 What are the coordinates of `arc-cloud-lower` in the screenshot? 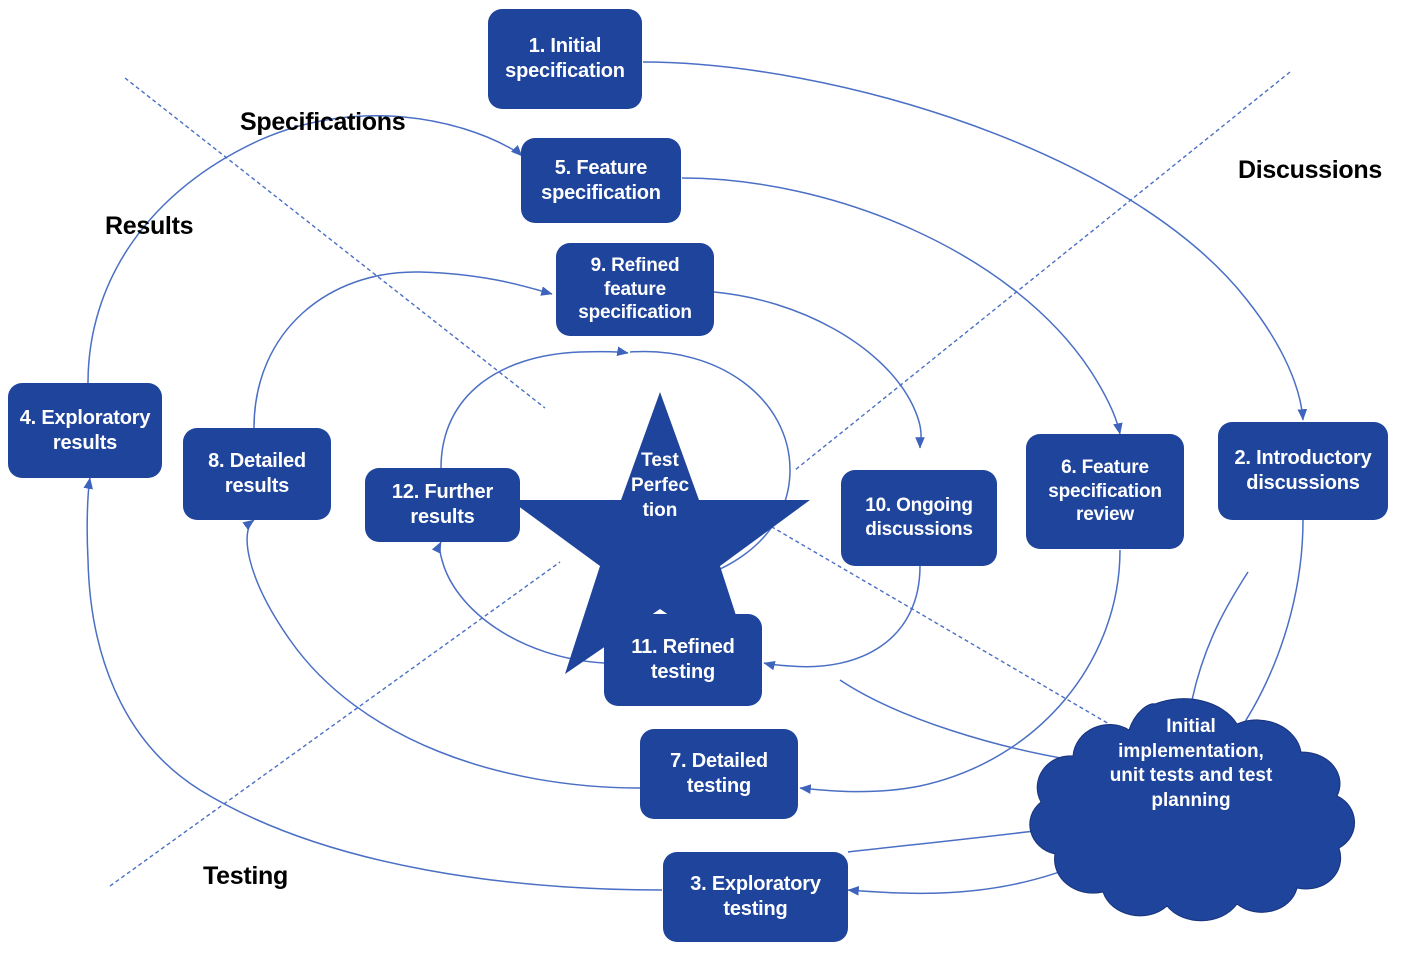 It's located at (954, 840).